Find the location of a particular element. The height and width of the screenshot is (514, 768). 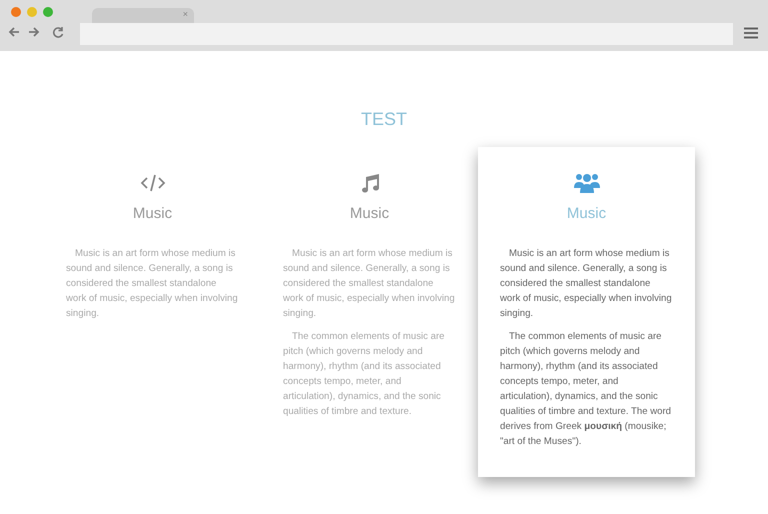

menu-icon is located at coordinates (751, 33).